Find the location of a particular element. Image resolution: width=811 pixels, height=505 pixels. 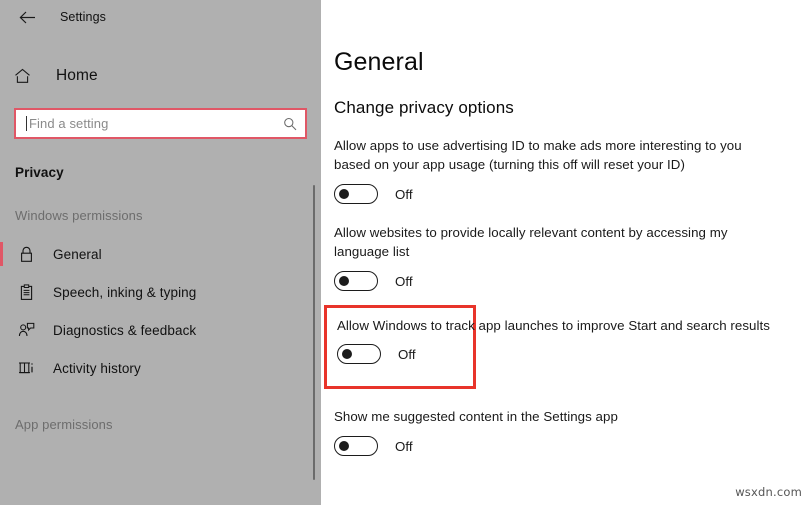

section-title: Change privacy options is located at coordinates (424, 107).